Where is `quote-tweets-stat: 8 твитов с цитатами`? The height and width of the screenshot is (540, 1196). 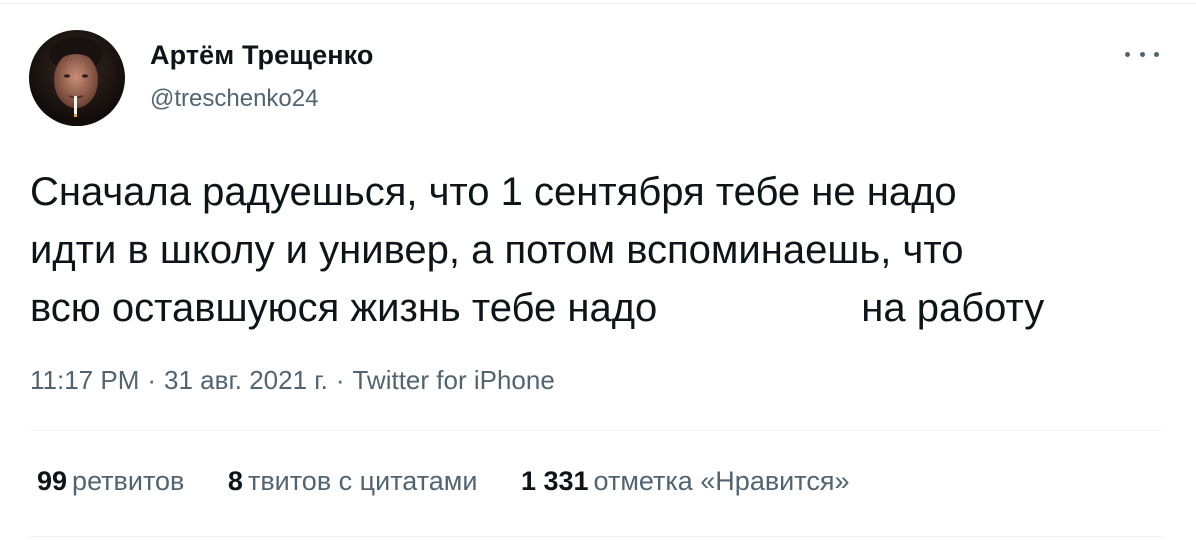 quote-tweets-stat: 8 твитов с цитатами is located at coordinates (353, 481).